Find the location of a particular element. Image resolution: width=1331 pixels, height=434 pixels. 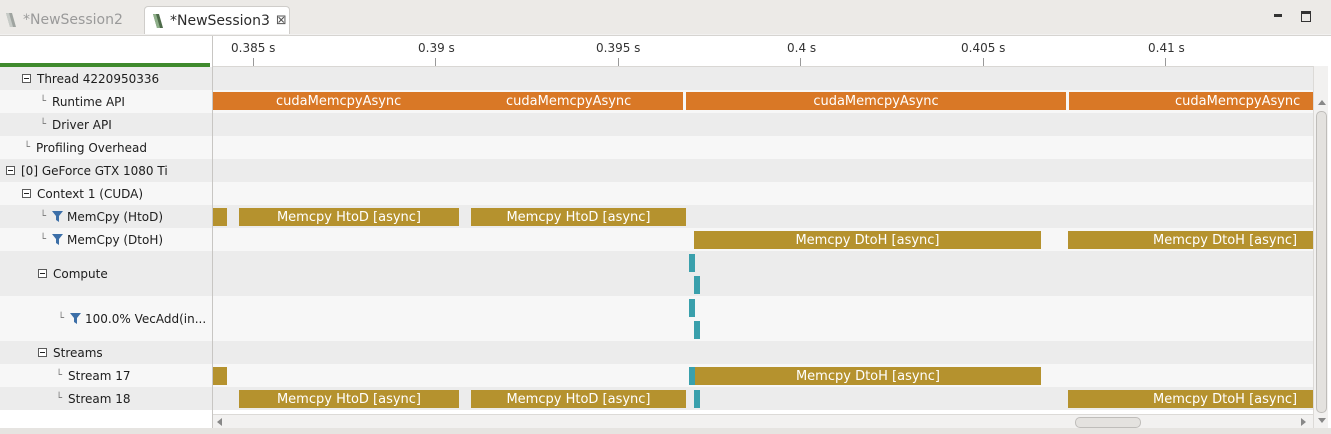

vertical-scroll-thumb is located at coordinates (1321, 262).